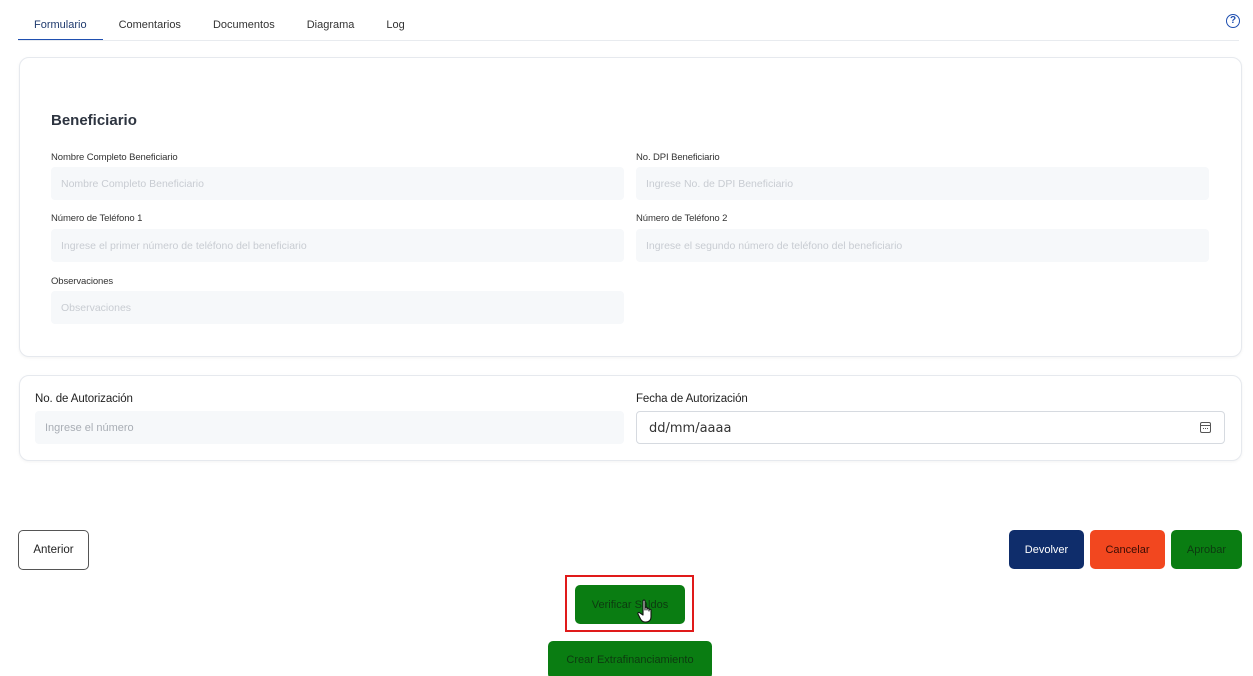  I want to click on autorizacion-numero-input, so click(329, 427).